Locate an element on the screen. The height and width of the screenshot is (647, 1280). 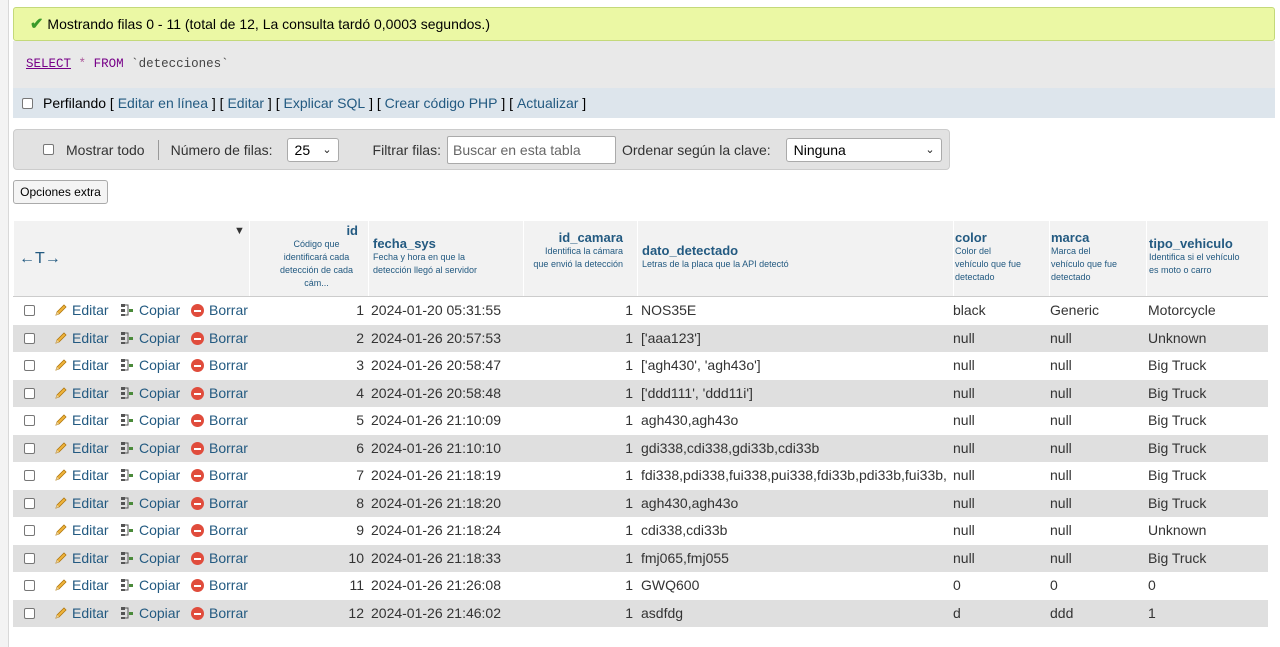
cell-fecha-sys: 2024-01-26 20:58:48 is located at coordinates (446, 393).